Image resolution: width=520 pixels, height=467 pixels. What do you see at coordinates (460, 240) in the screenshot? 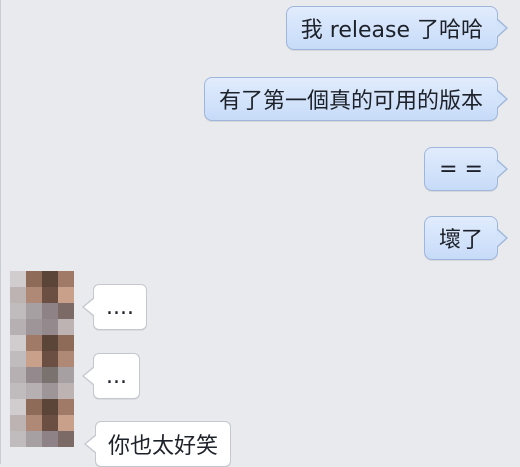
I see `message-text: 壞了` at bounding box center [460, 240].